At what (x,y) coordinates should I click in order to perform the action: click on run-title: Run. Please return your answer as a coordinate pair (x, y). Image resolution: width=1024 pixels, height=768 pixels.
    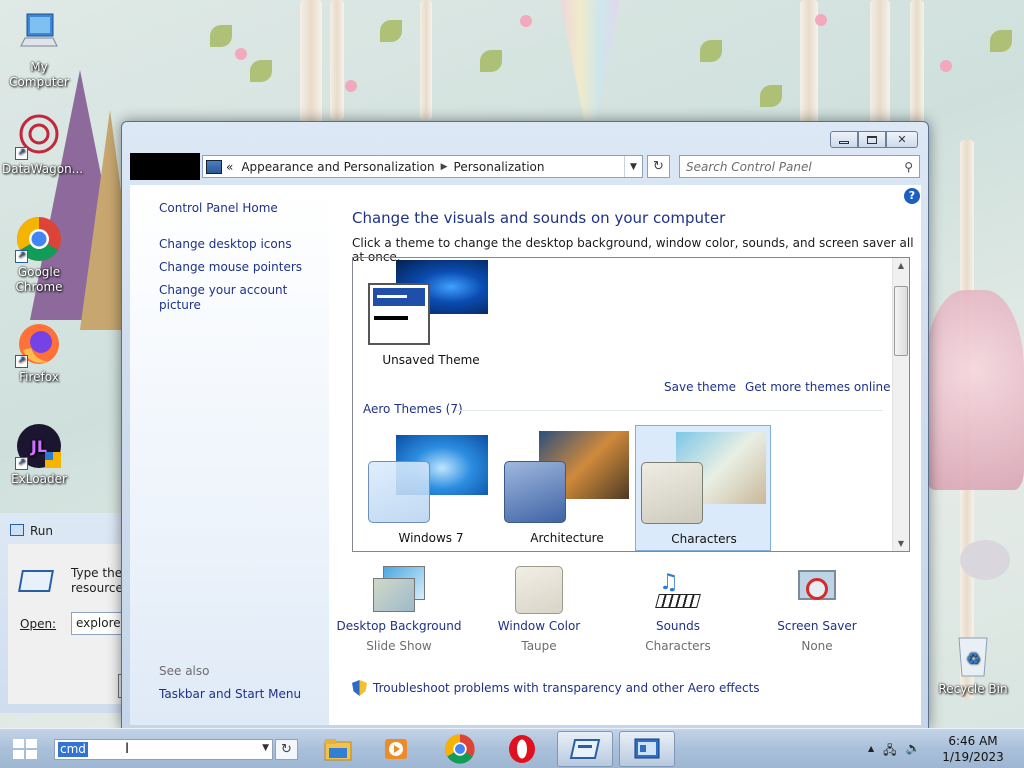
    Looking at the image, I should click on (42, 531).